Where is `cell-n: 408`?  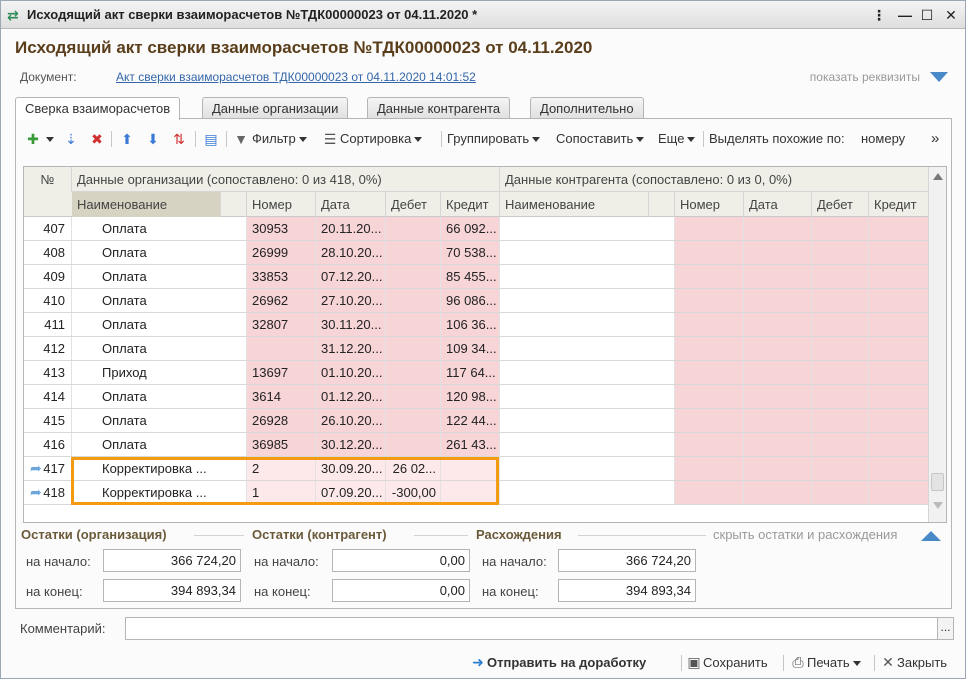 cell-n: 408 is located at coordinates (48, 252).